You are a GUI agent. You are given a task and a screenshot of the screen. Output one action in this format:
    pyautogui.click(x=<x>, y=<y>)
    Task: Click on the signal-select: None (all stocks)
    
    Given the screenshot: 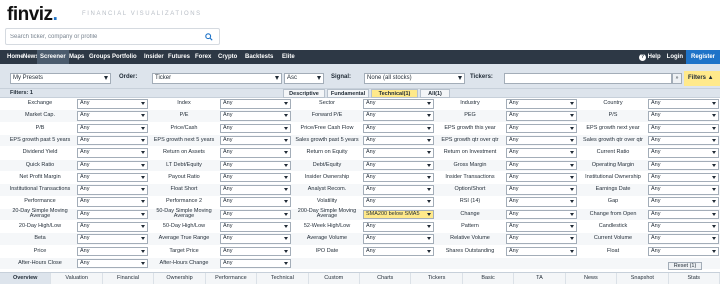 What is the action you would take?
    pyautogui.click(x=414, y=78)
    